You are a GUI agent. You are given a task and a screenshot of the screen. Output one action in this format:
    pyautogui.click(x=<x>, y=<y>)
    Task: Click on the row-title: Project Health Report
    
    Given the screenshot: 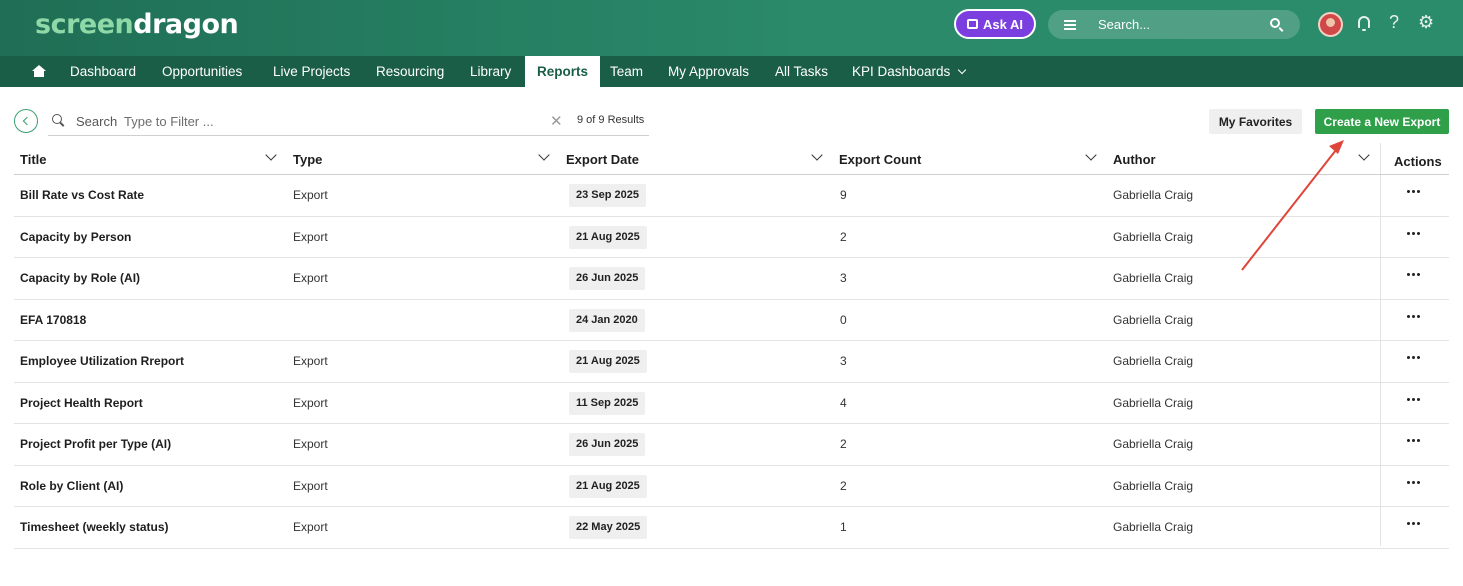 What is the action you would take?
    pyautogui.click(x=81, y=403)
    